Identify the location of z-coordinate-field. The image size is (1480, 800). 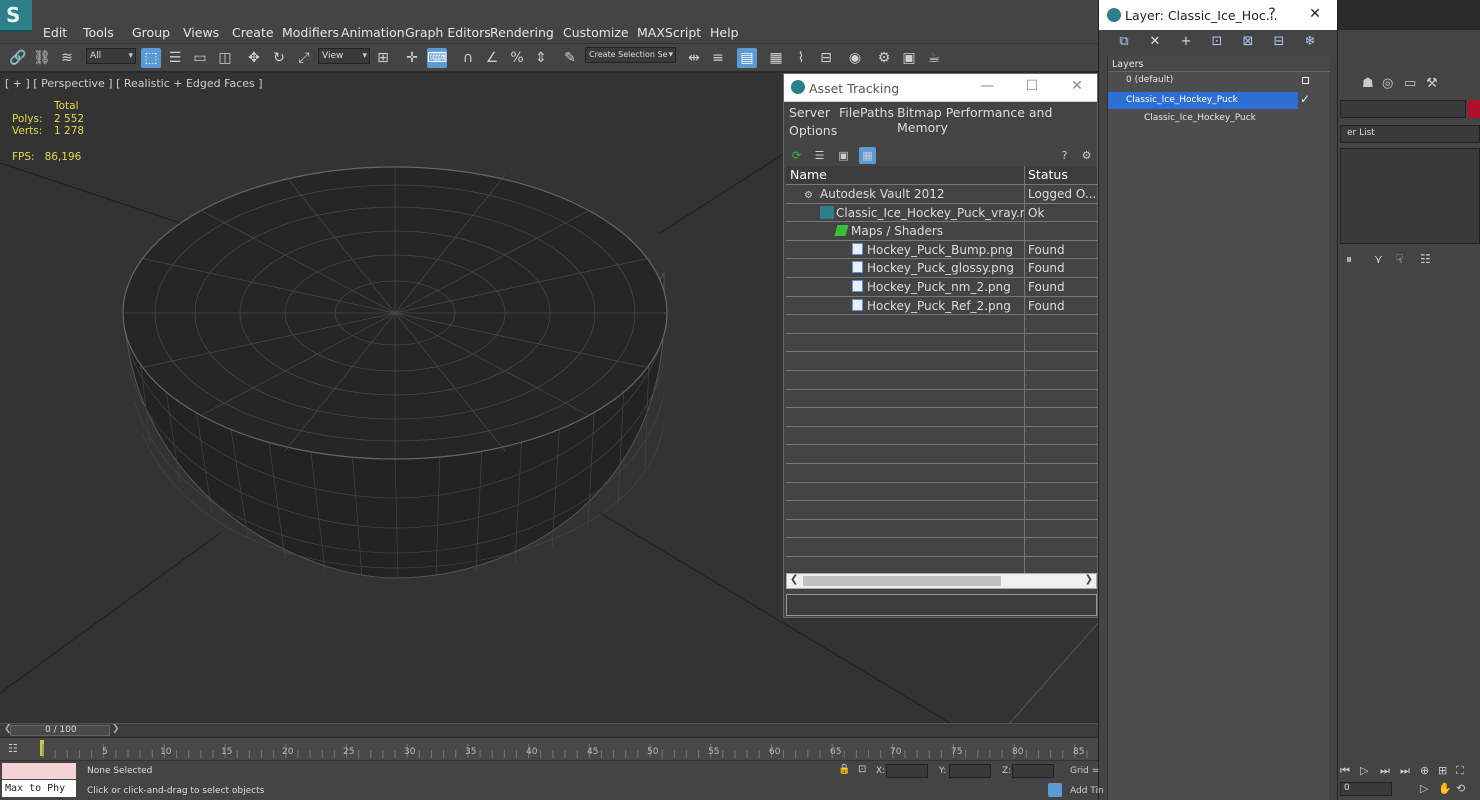
(1033, 771).